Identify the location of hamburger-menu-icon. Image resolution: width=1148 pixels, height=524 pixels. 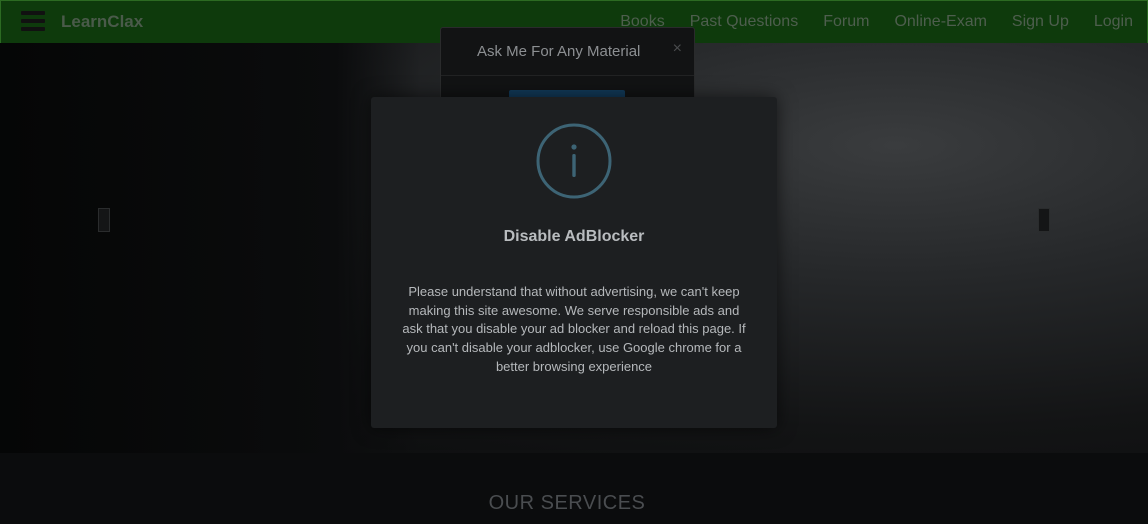
(33, 22).